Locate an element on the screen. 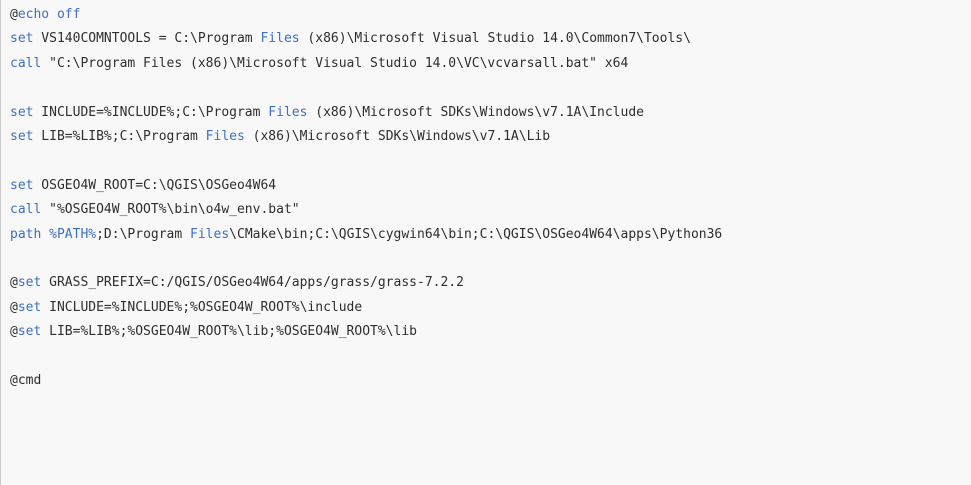 This screenshot has height=485, width=971. code-line: set OSGEO4W_ROOT=C:\QGIS\OSGeo4W64 is located at coordinates (490, 186).